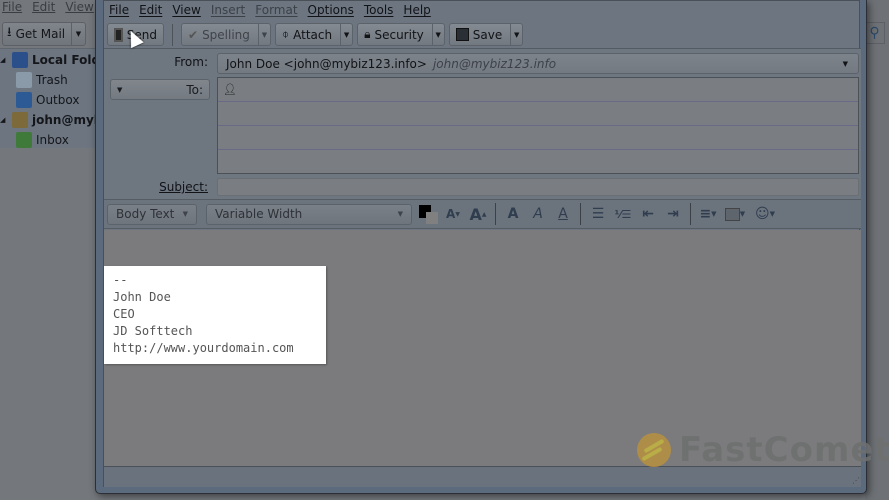  What do you see at coordinates (538, 214) in the screenshot?
I see `italic-icon: A` at bounding box center [538, 214].